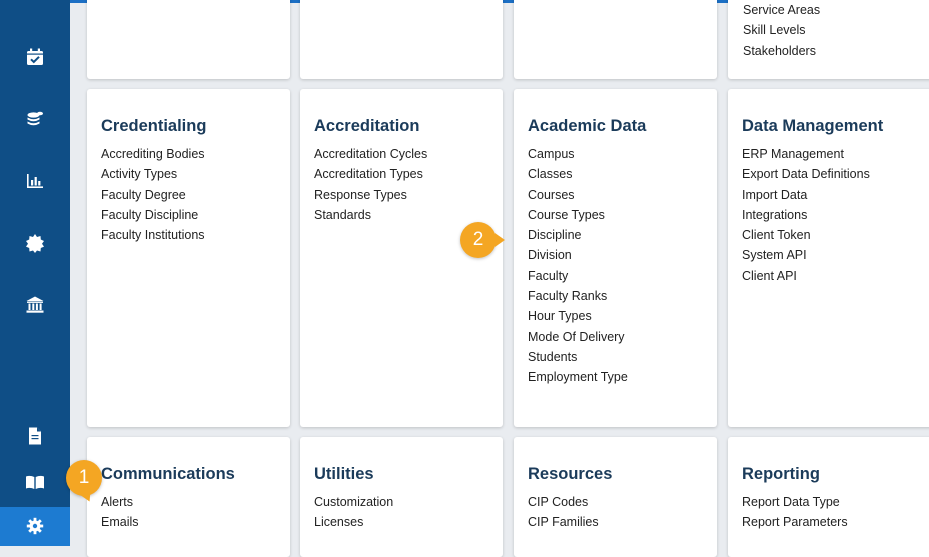  I want to click on link-report-data-type: Report Data Type, so click(835, 502).